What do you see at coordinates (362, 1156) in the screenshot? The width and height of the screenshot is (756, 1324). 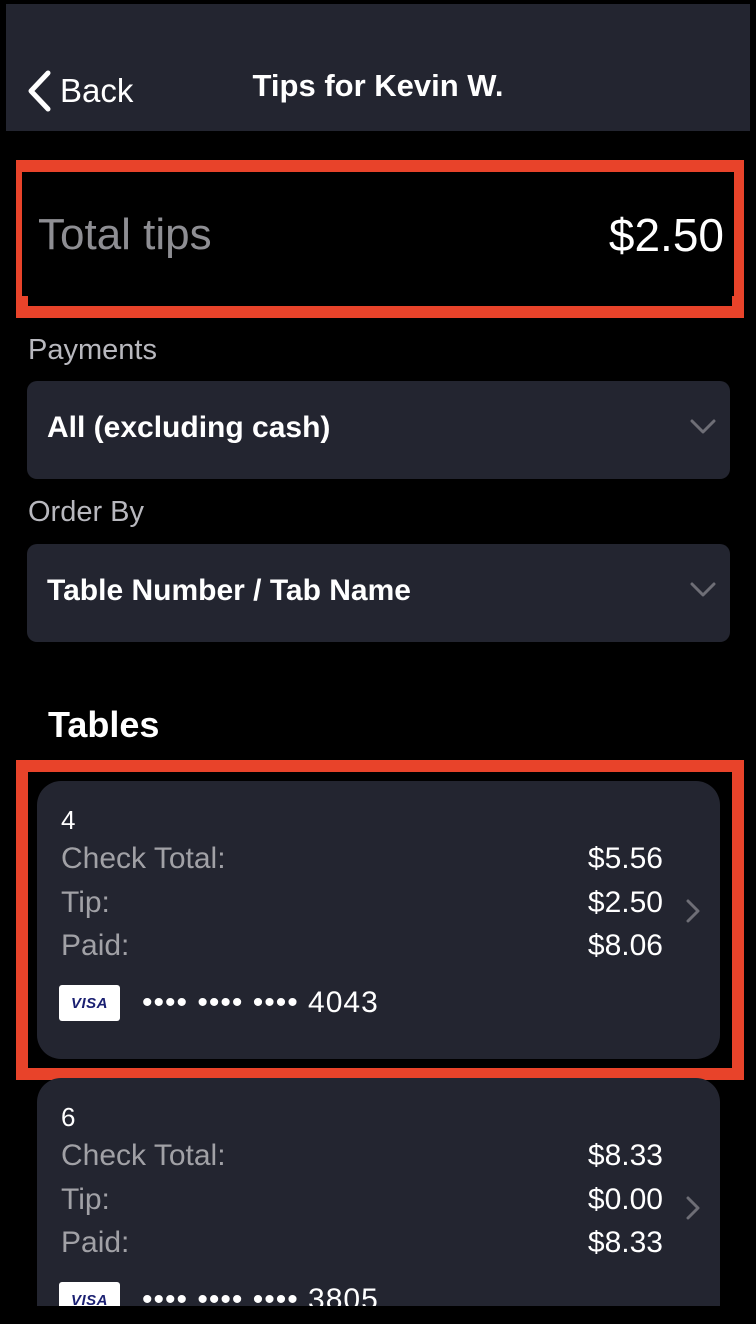 I see `check-total-row: Check Total: $8.33` at bounding box center [362, 1156].